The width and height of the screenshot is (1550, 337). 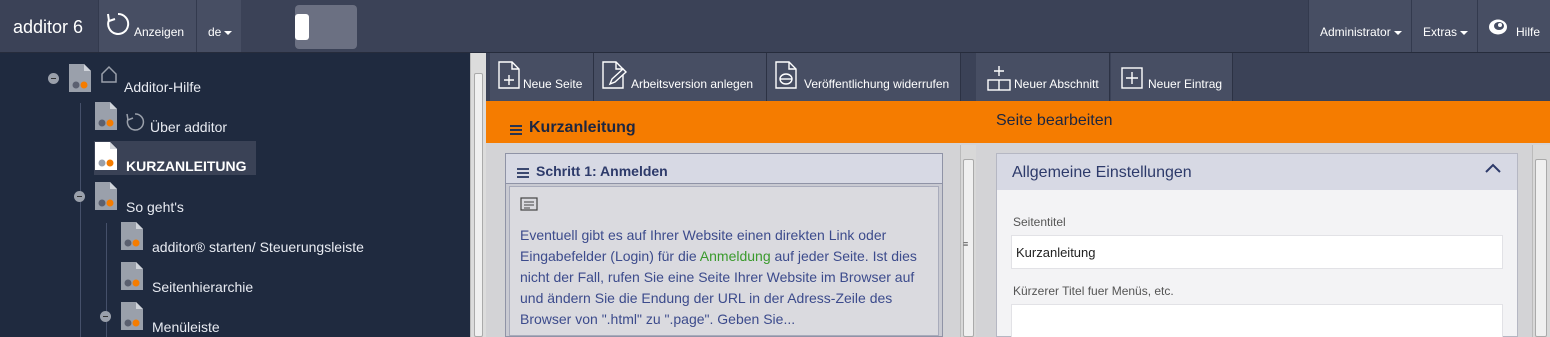 What do you see at coordinates (1257, 252) in the screenshot?
I see `seitentitel-input` at bounding box center [1257, 252].